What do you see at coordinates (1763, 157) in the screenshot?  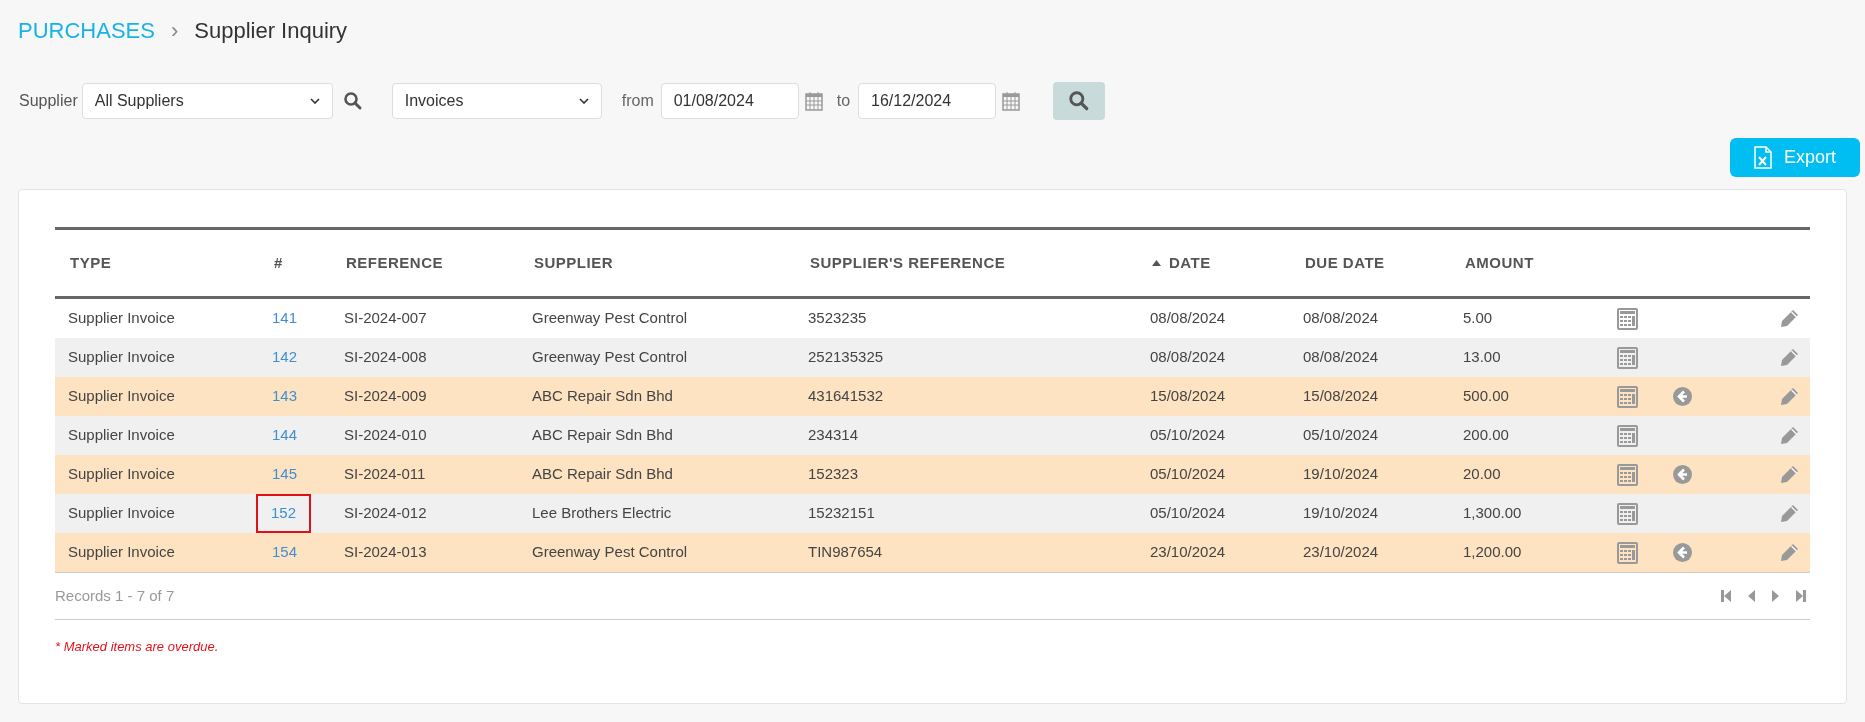 I see `spreadsheet-file-icon` at bounding box center [1763, 157].